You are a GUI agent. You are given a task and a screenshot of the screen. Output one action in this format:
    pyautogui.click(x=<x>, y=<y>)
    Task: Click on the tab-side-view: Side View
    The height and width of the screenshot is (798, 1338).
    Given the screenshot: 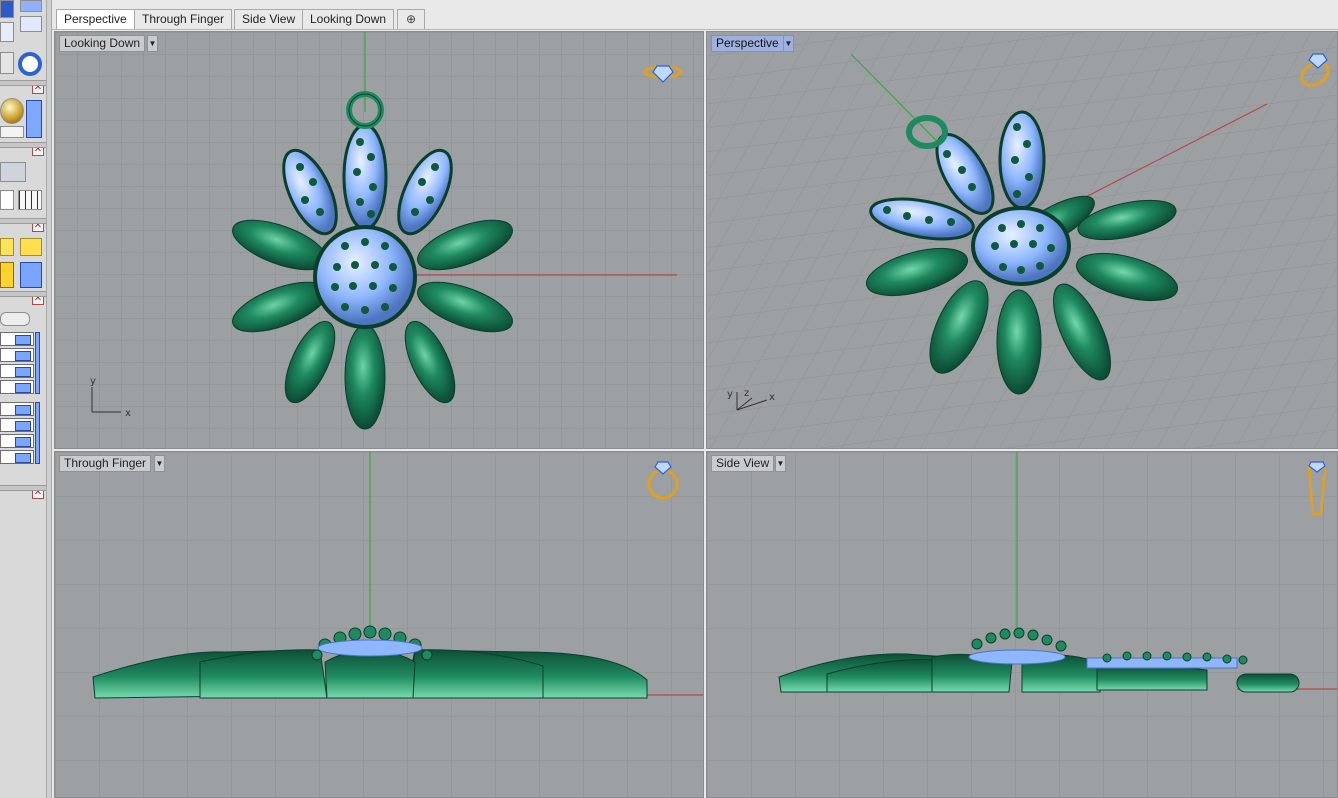 What is the action you would take?
    pyautogui.click(x=269, y=19)
    